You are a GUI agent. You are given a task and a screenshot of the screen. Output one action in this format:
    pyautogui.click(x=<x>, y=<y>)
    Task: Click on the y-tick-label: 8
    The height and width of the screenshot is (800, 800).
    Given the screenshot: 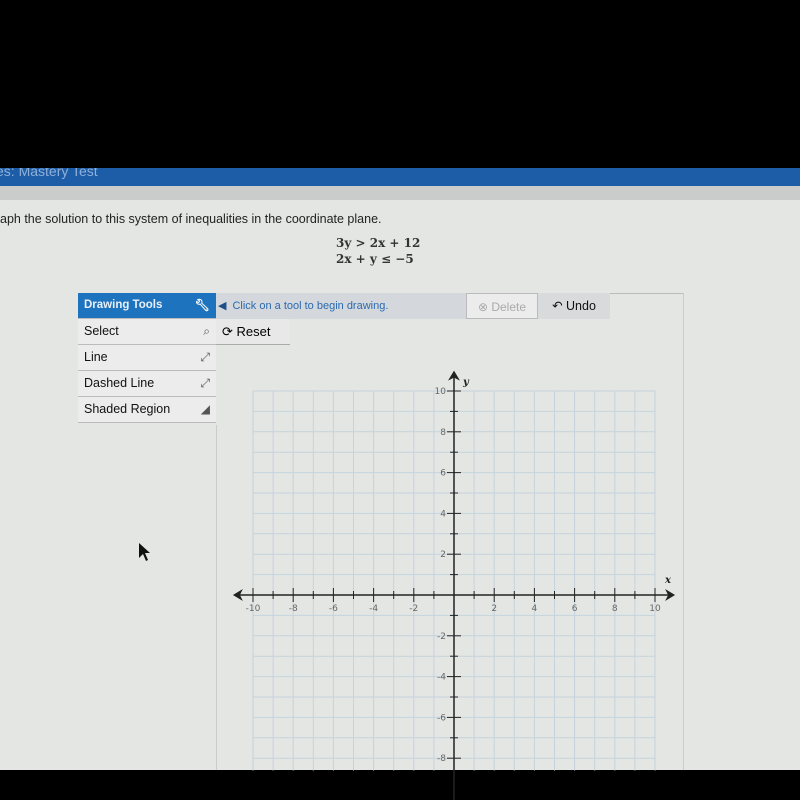 What is the action you would take?
    pyautogui.click(x=443, y=433)
    